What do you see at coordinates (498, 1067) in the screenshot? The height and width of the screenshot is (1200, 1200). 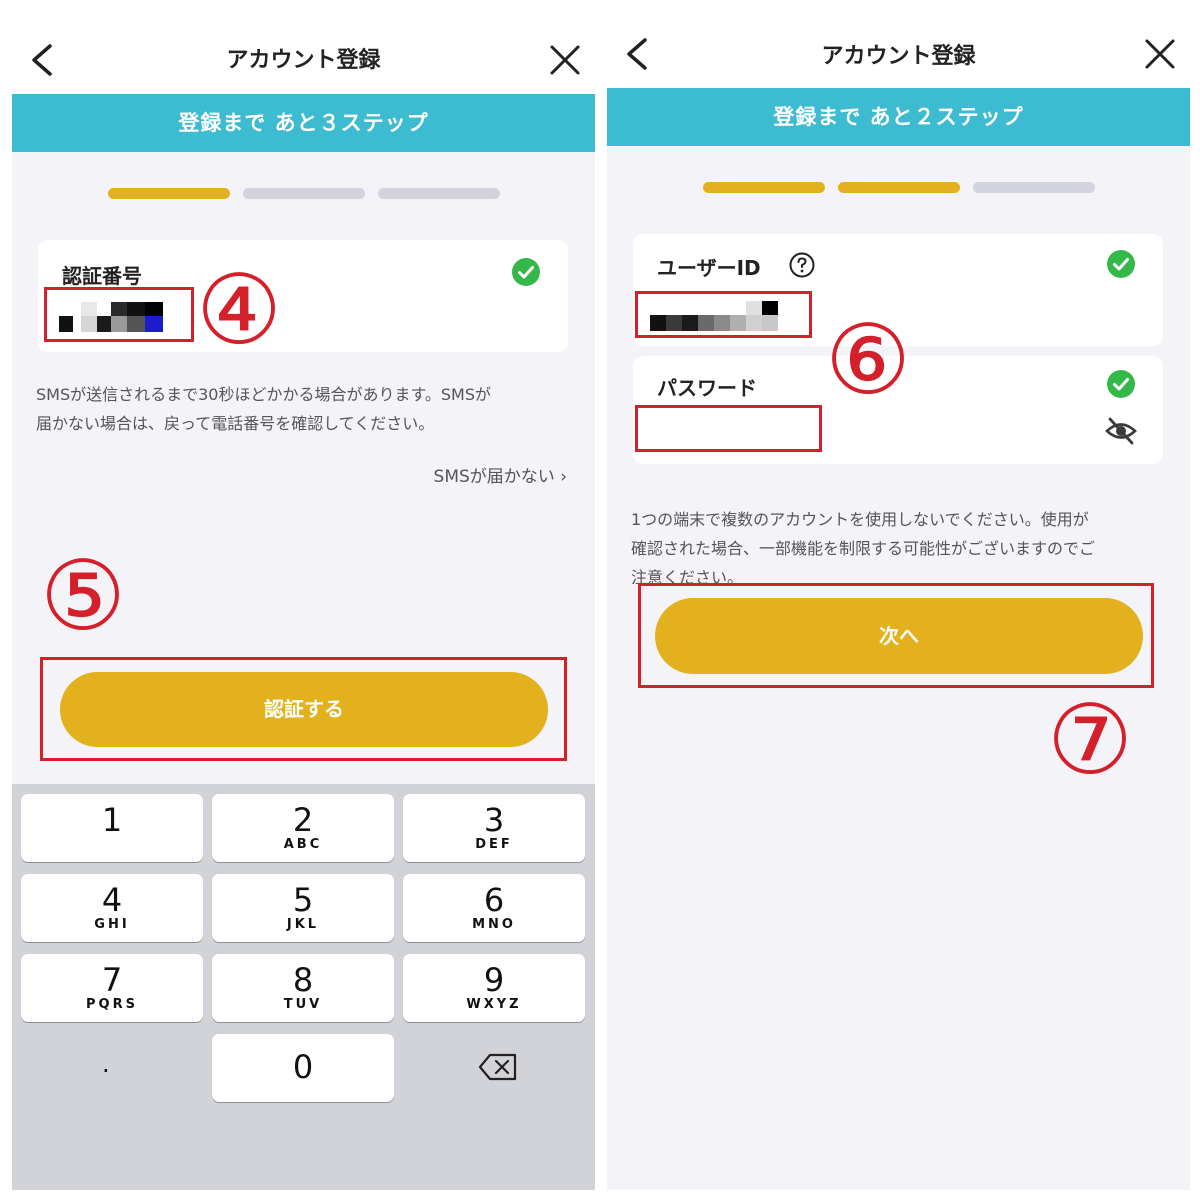 I see `backspace-icon` at bounding box center [498, 1067].